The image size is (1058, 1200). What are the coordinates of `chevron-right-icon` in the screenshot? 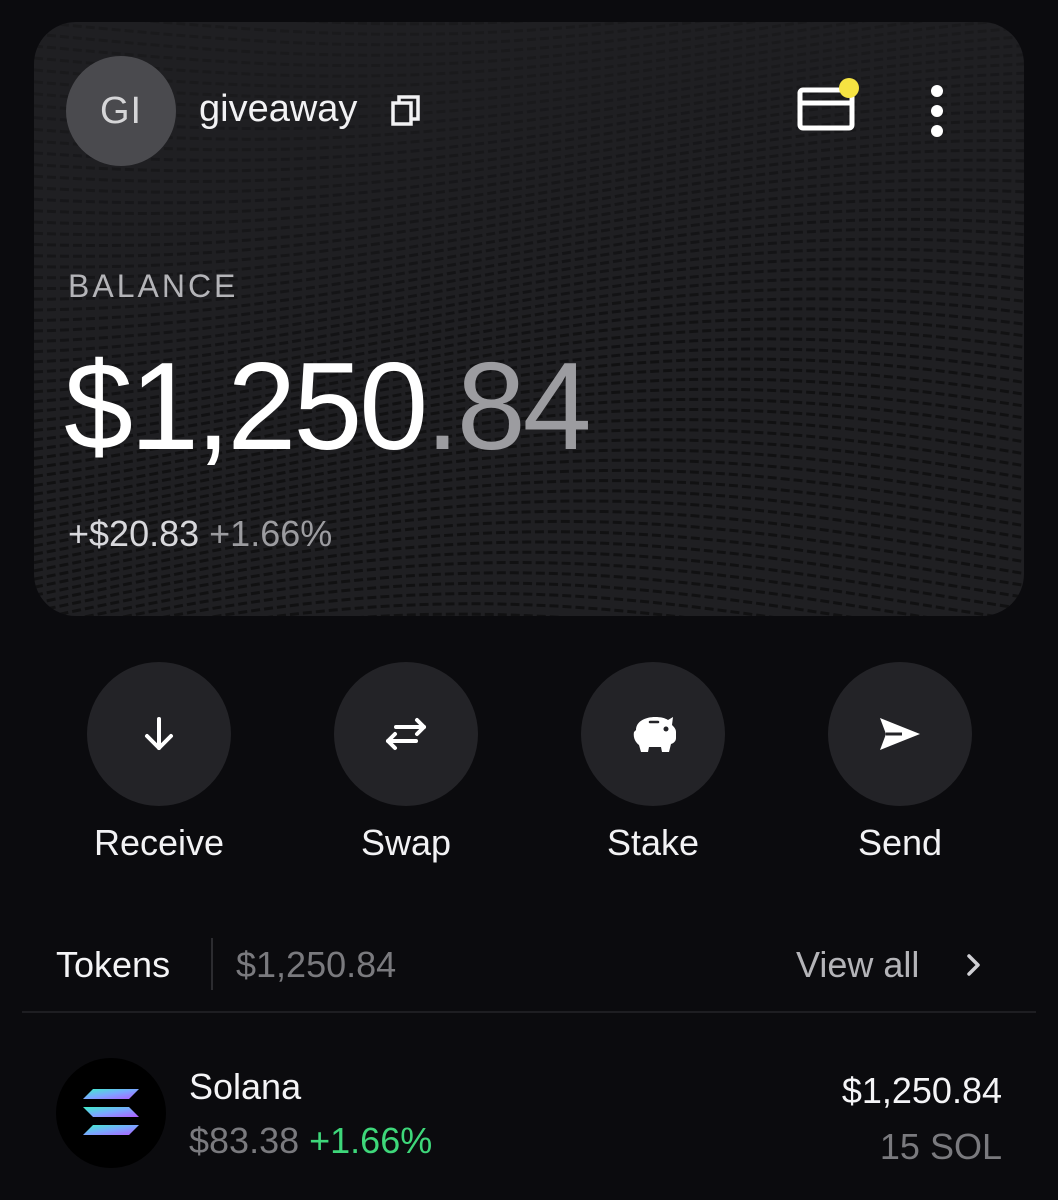 It's located at (974, 965).